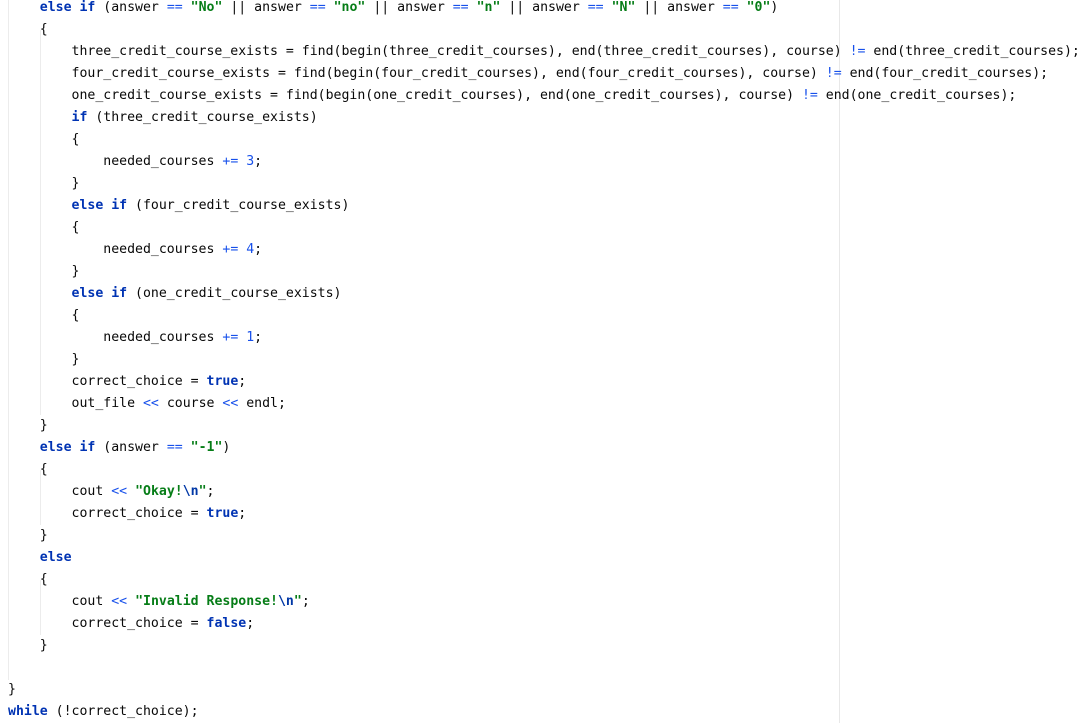 The image size is (1092, 723). What do you see at coordinates (230, 161) in the screenshot?
I see `operator-token: +=` at bounding box center [230, 161].